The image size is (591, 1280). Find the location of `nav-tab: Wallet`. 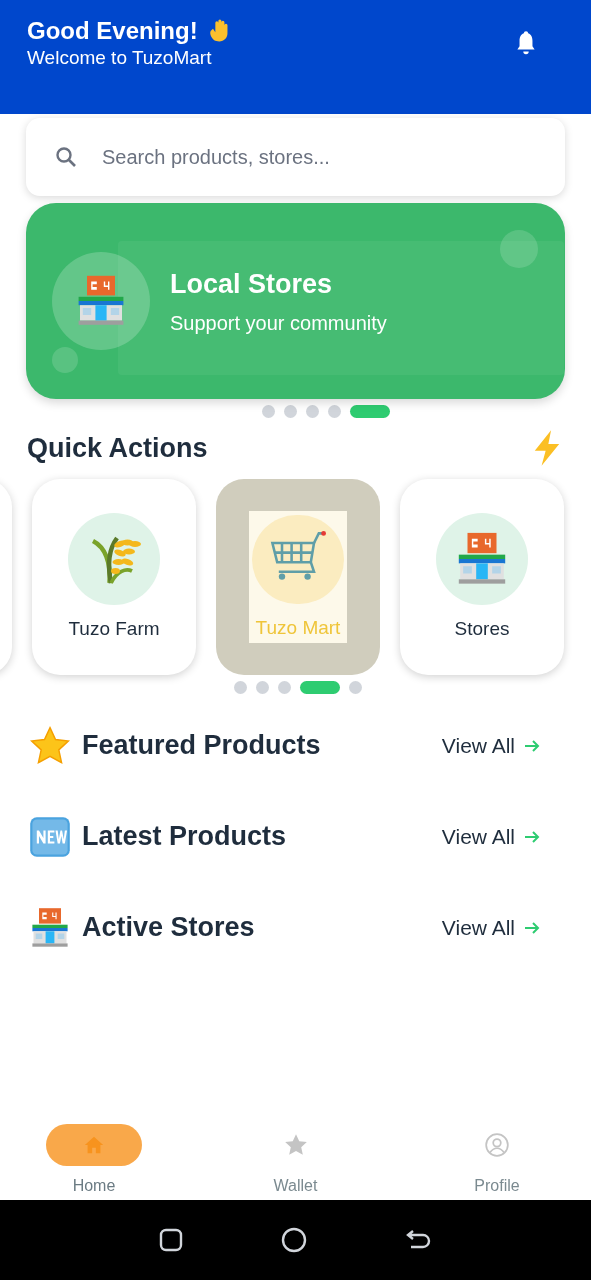

nav-tab: Wallet is located at coordinates (295, 1161).